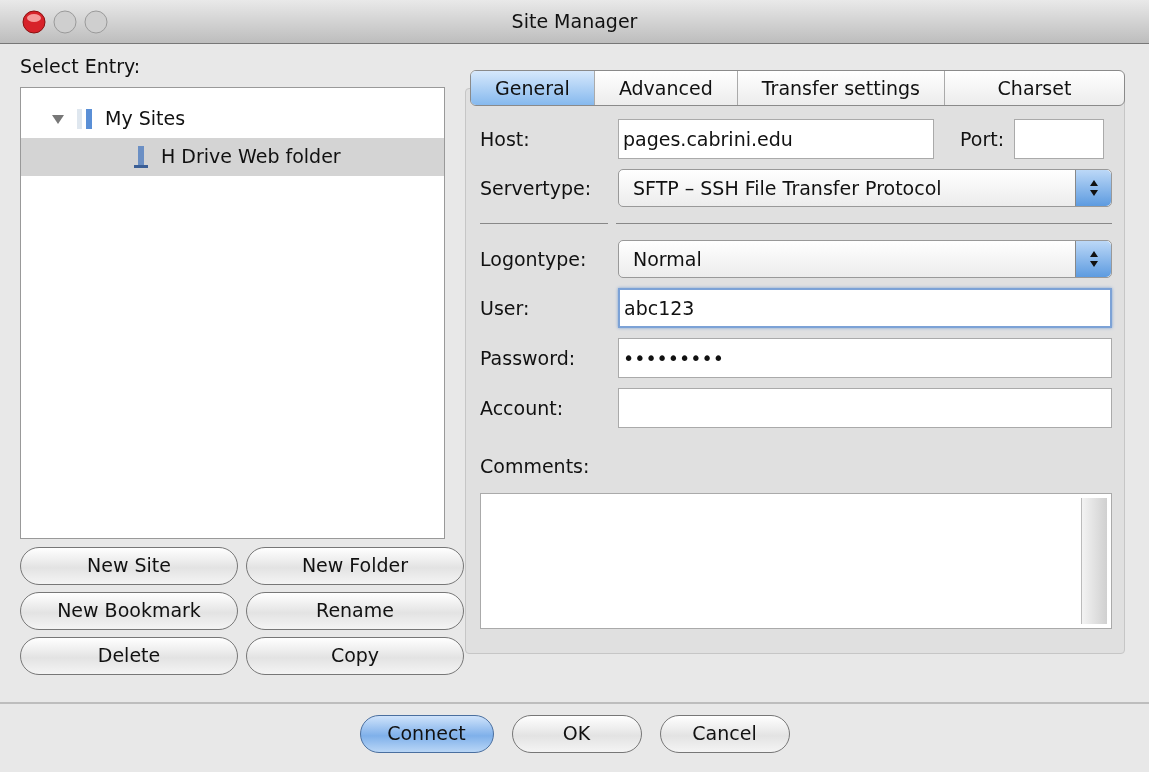 The width and height of the screenshot is (1149, 772). What do you see at coordinates (145, 119) in the screenshot?
I see `tree-item-label: My Sites` at bounding box center [145, 119].